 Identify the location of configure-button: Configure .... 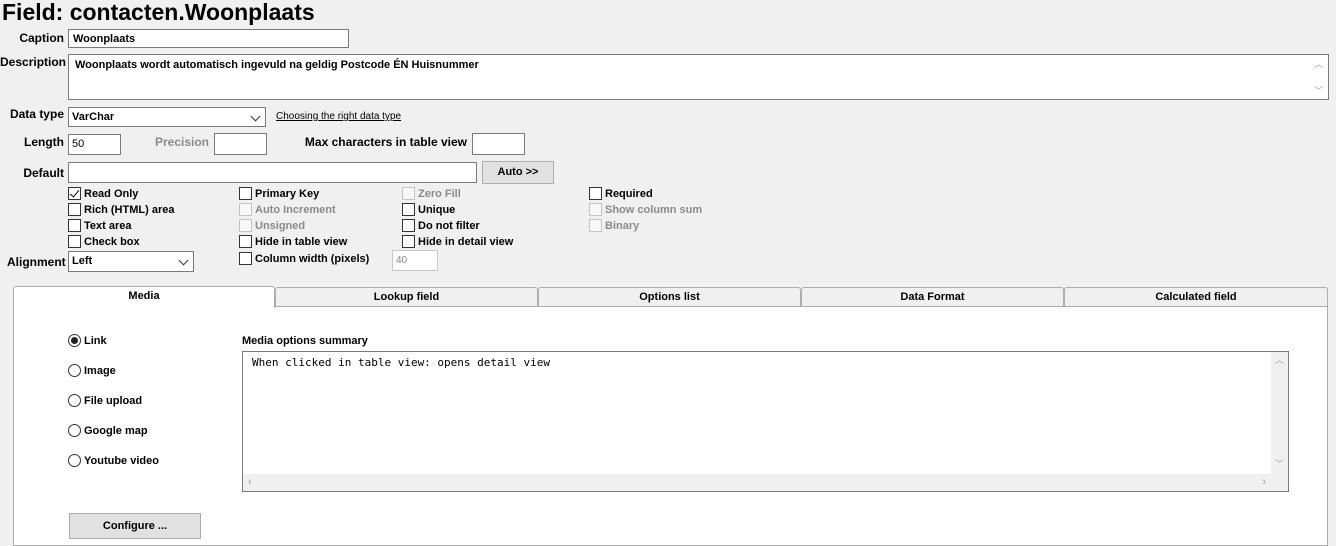
(135, 526).